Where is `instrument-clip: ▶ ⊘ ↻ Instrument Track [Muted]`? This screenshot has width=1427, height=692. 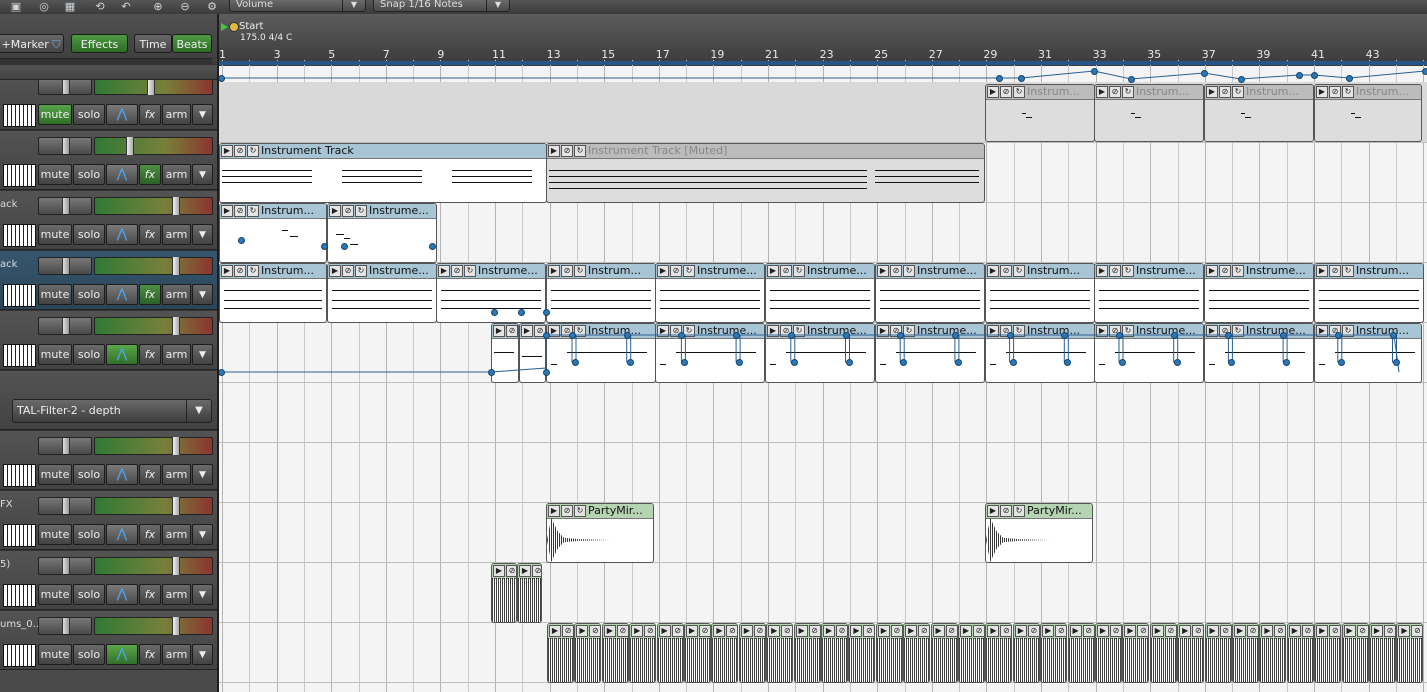 instrument-clip: ▶ ⊘ ↻ Instrument Track [Muted] is located at coordinates (765, 173).